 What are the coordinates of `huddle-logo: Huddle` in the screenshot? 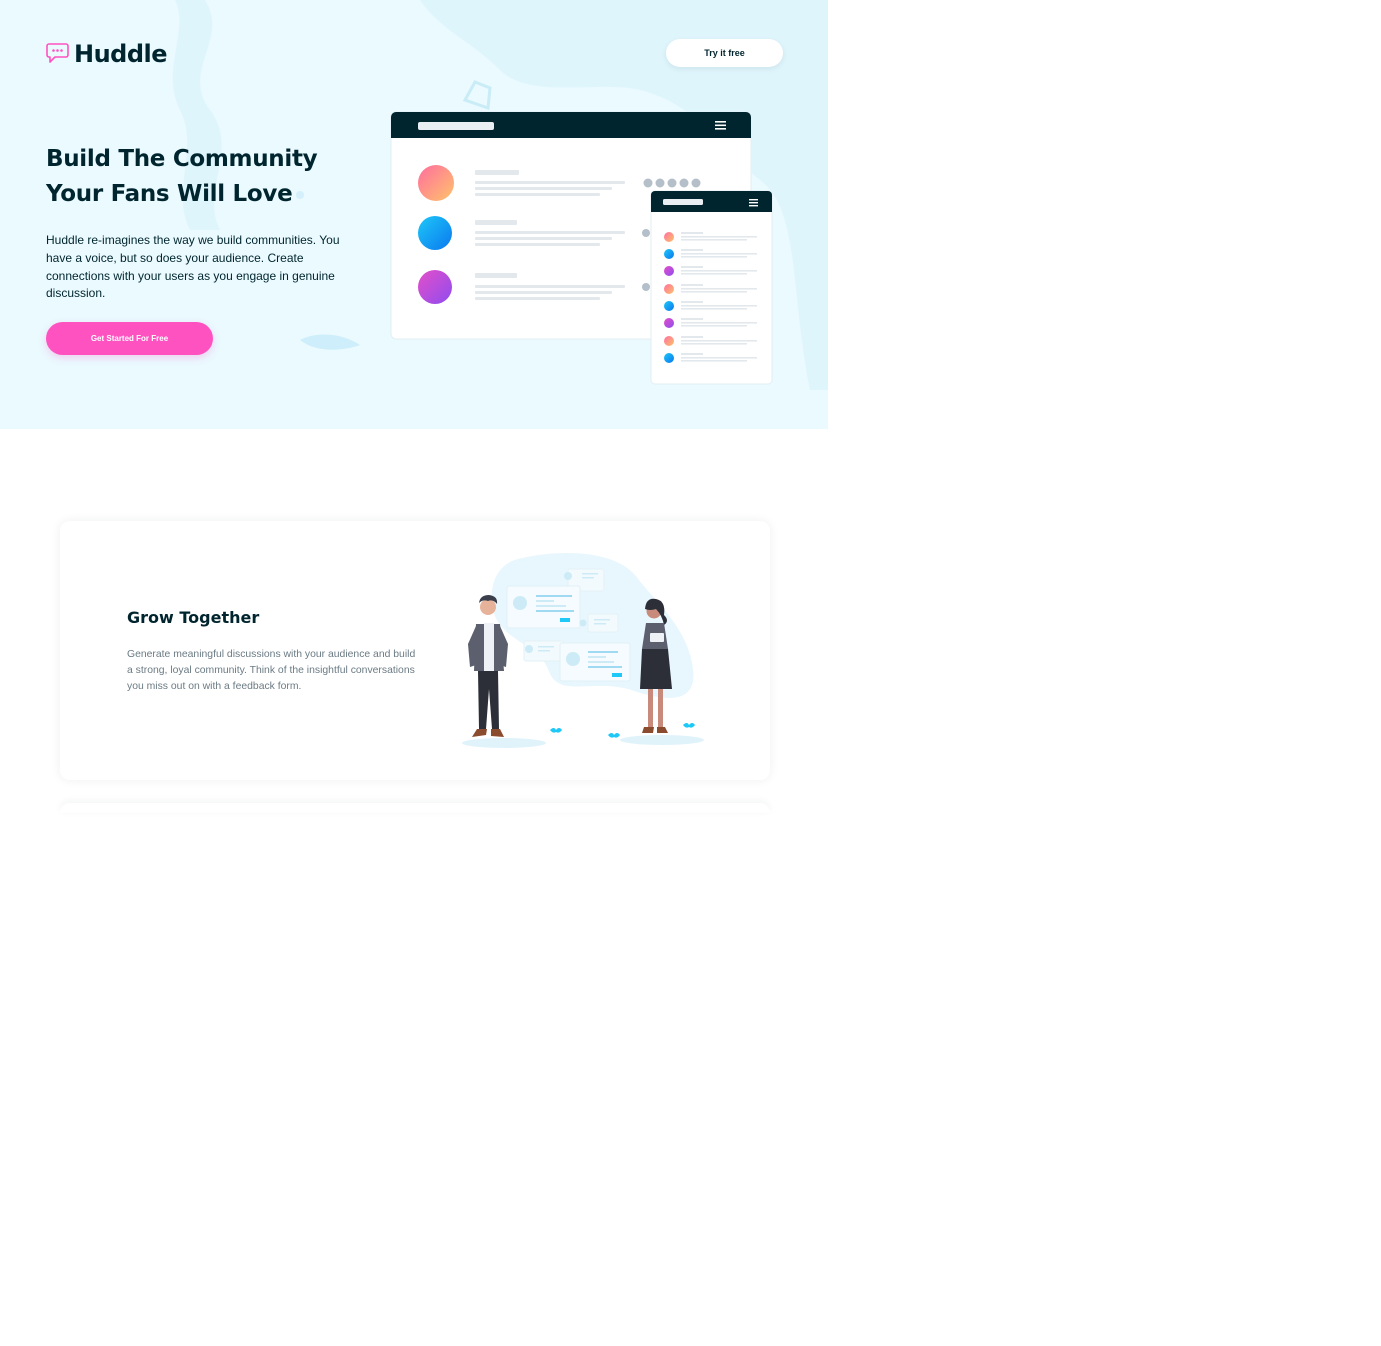 It's located at (107, 54).